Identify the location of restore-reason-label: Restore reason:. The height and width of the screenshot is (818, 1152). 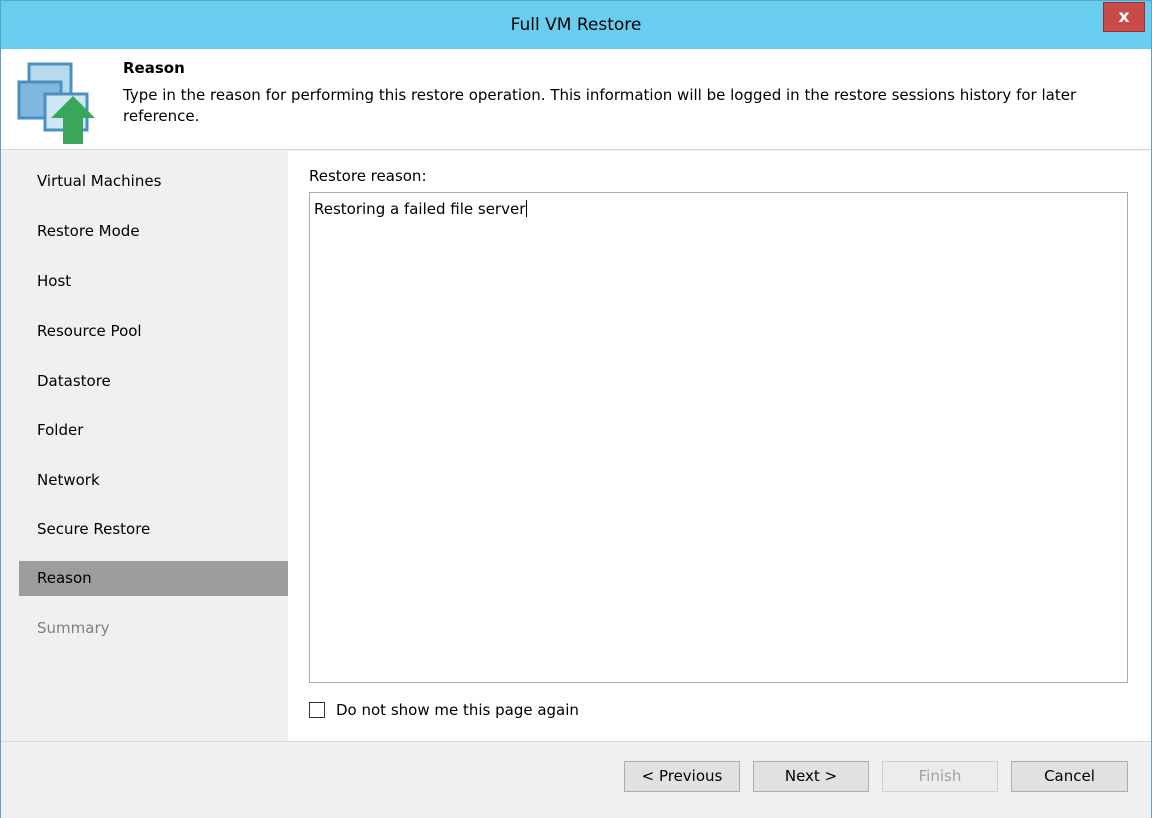
(368, 176).